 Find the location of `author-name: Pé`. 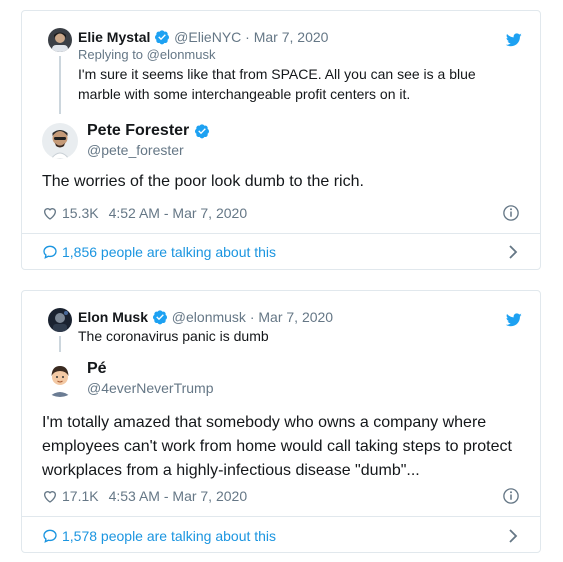

author-name: Pé is located at coordinates (97, 369).